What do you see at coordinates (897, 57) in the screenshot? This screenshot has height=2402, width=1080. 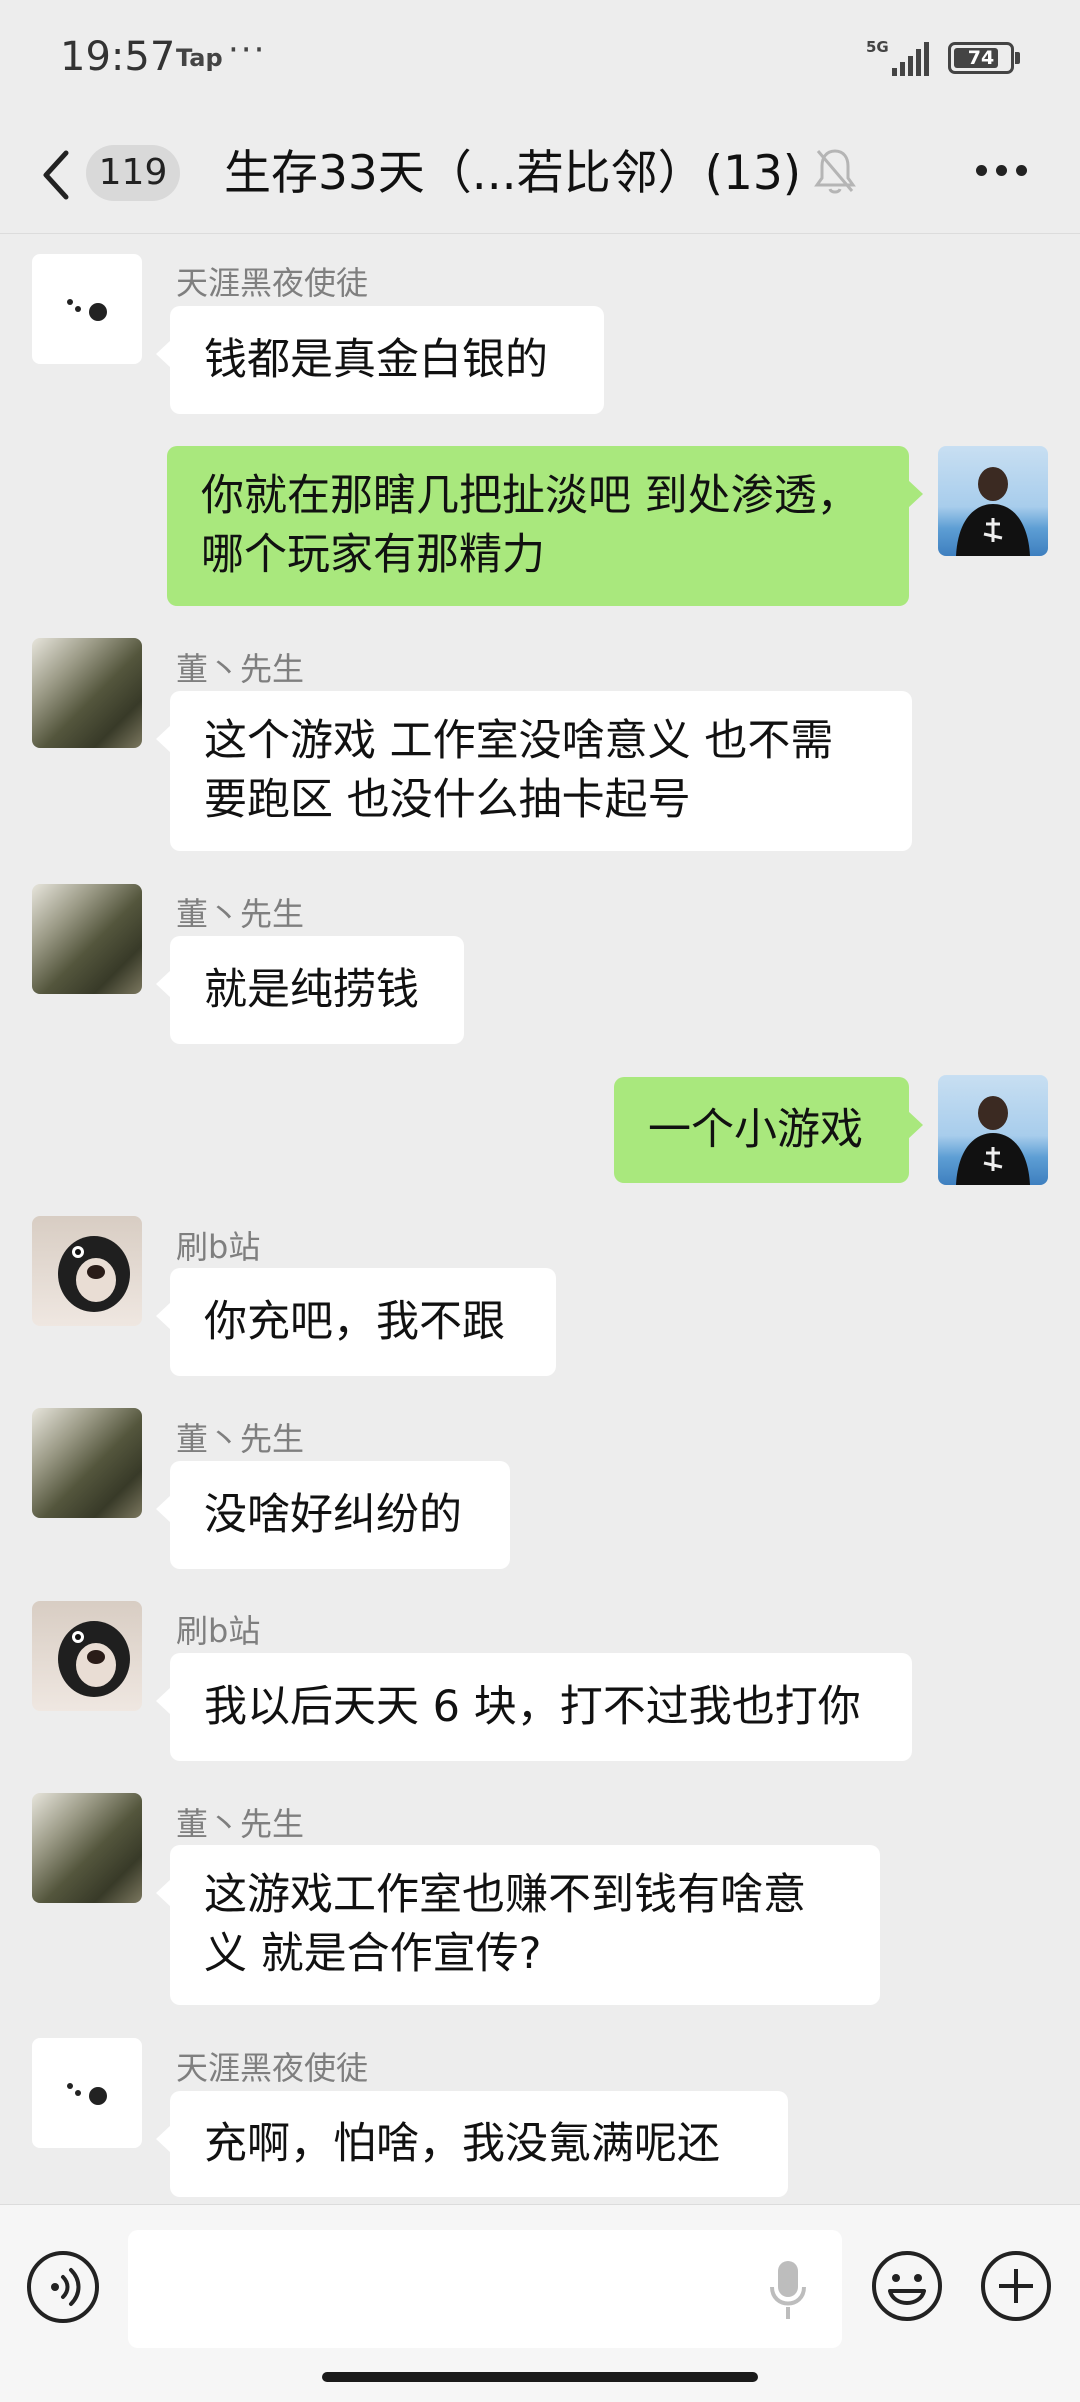 I see `signal-icon: 5G` at bounding box center [897, 57].